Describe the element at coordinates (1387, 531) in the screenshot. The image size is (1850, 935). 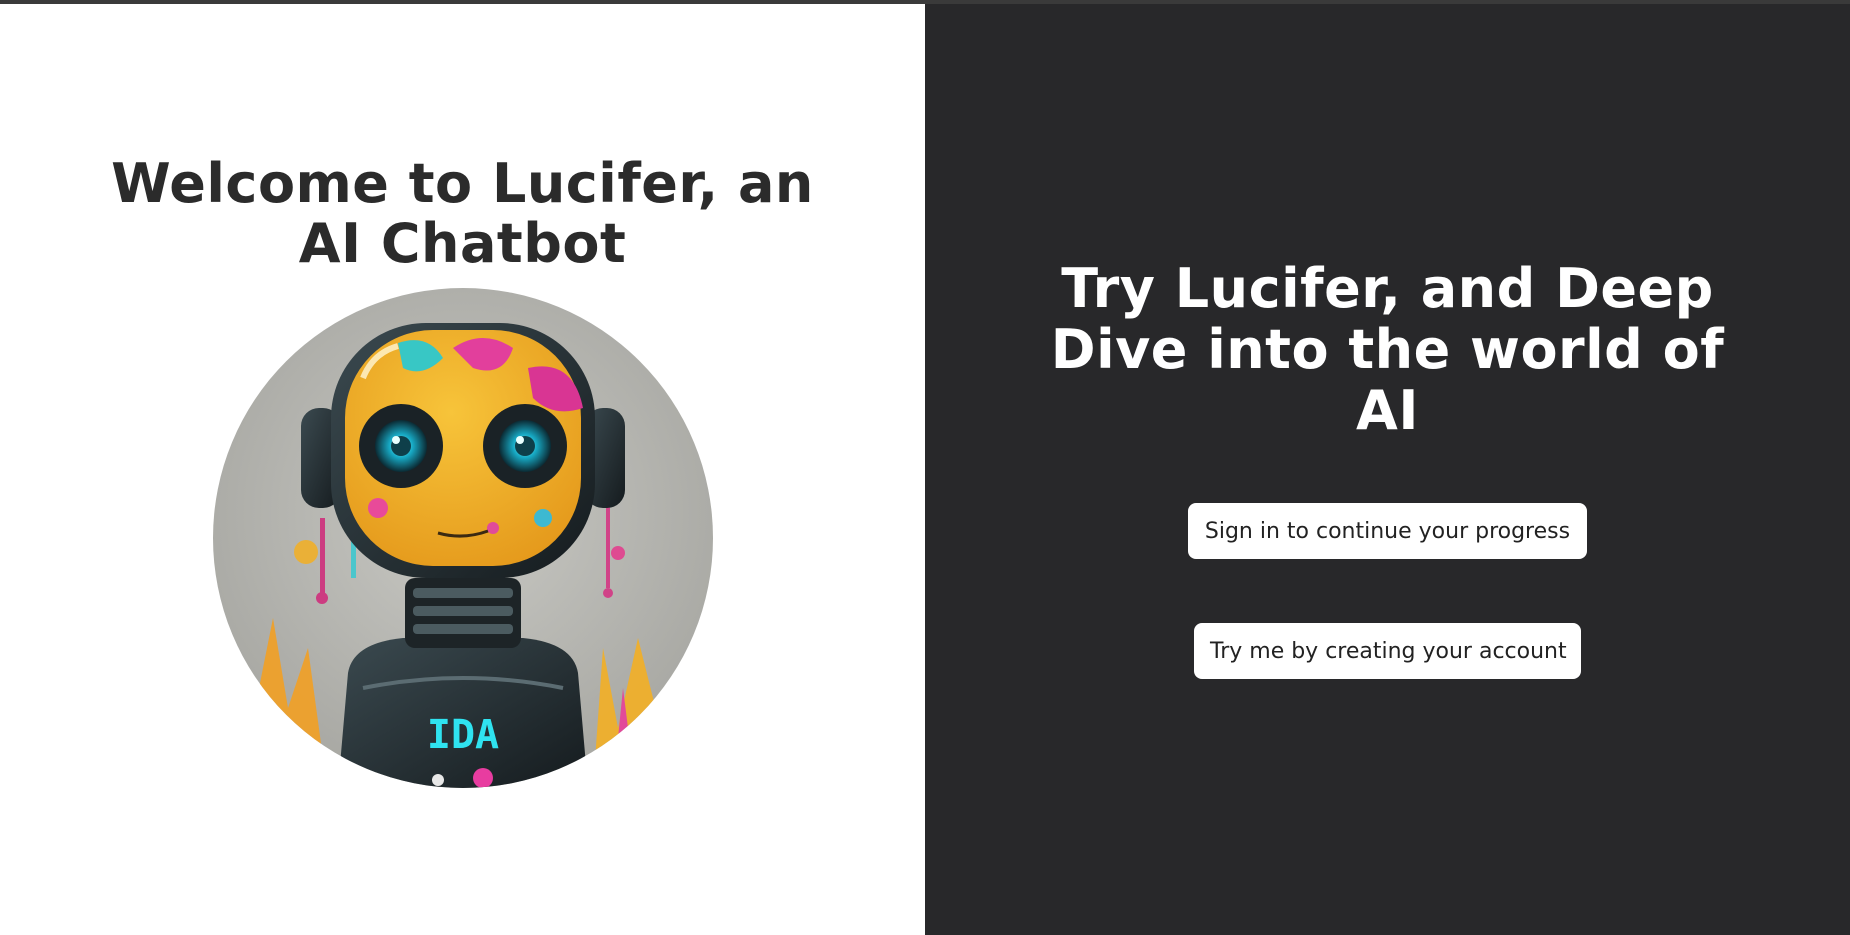
I see `signin-button: Sign in to continue your progress` at that location.